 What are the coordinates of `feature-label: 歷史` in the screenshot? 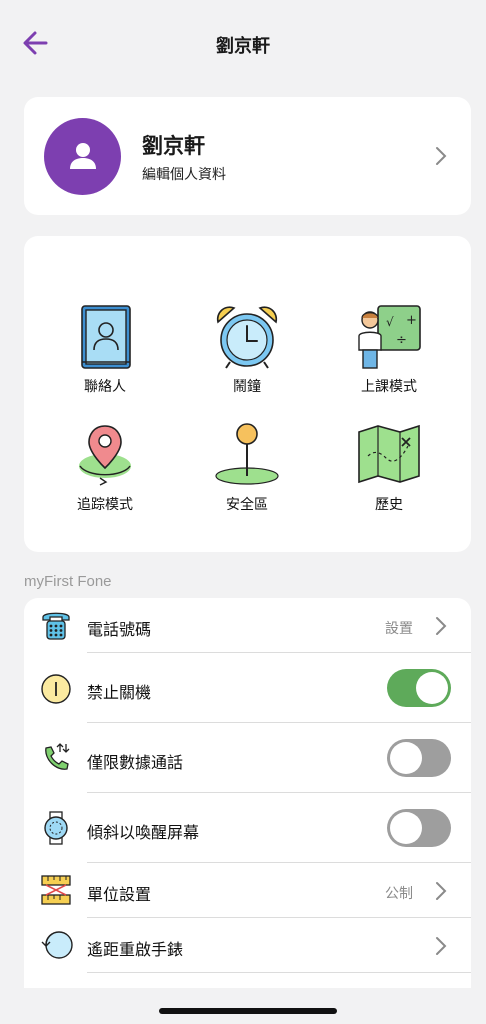 It's located at (389, 504).